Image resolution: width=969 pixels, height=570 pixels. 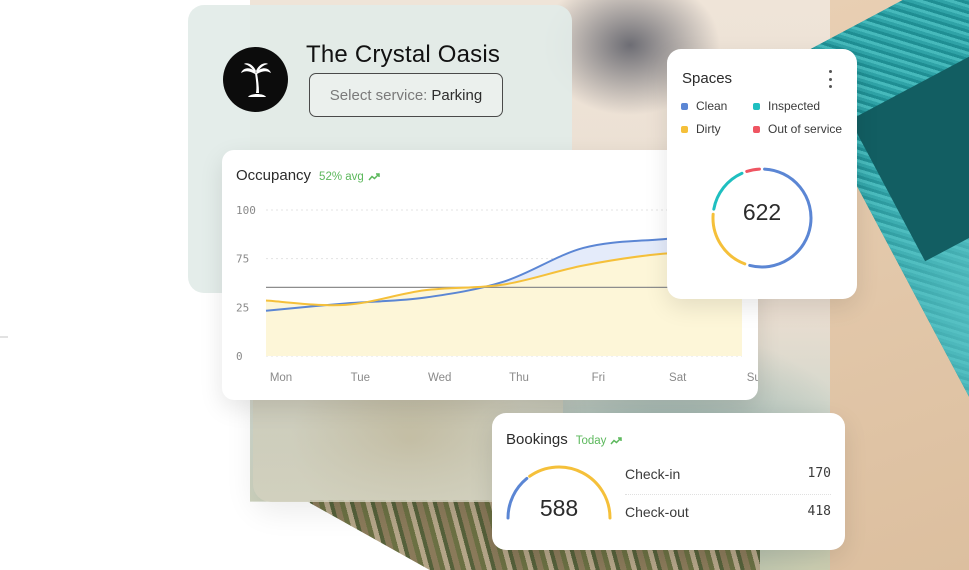 What do you see at coordinates (762, 212) in the screenshot?
I see `spaces-total: 622` at bounding box center [762, 212].